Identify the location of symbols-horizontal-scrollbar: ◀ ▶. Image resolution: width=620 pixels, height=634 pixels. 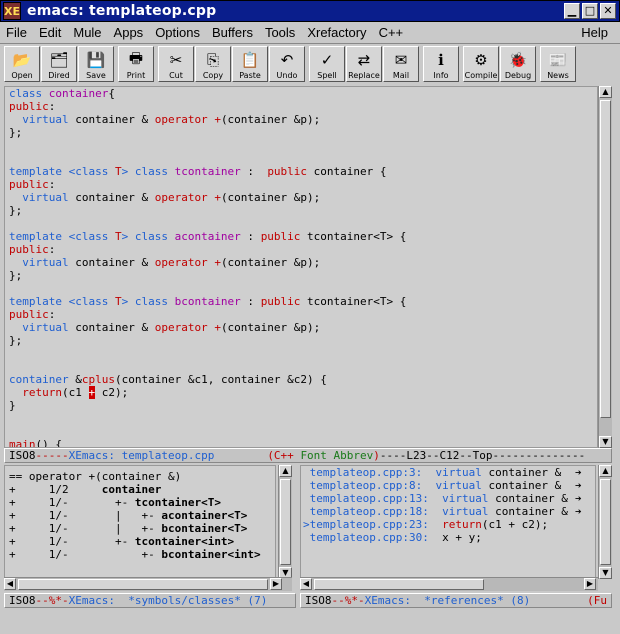
(148, 584).